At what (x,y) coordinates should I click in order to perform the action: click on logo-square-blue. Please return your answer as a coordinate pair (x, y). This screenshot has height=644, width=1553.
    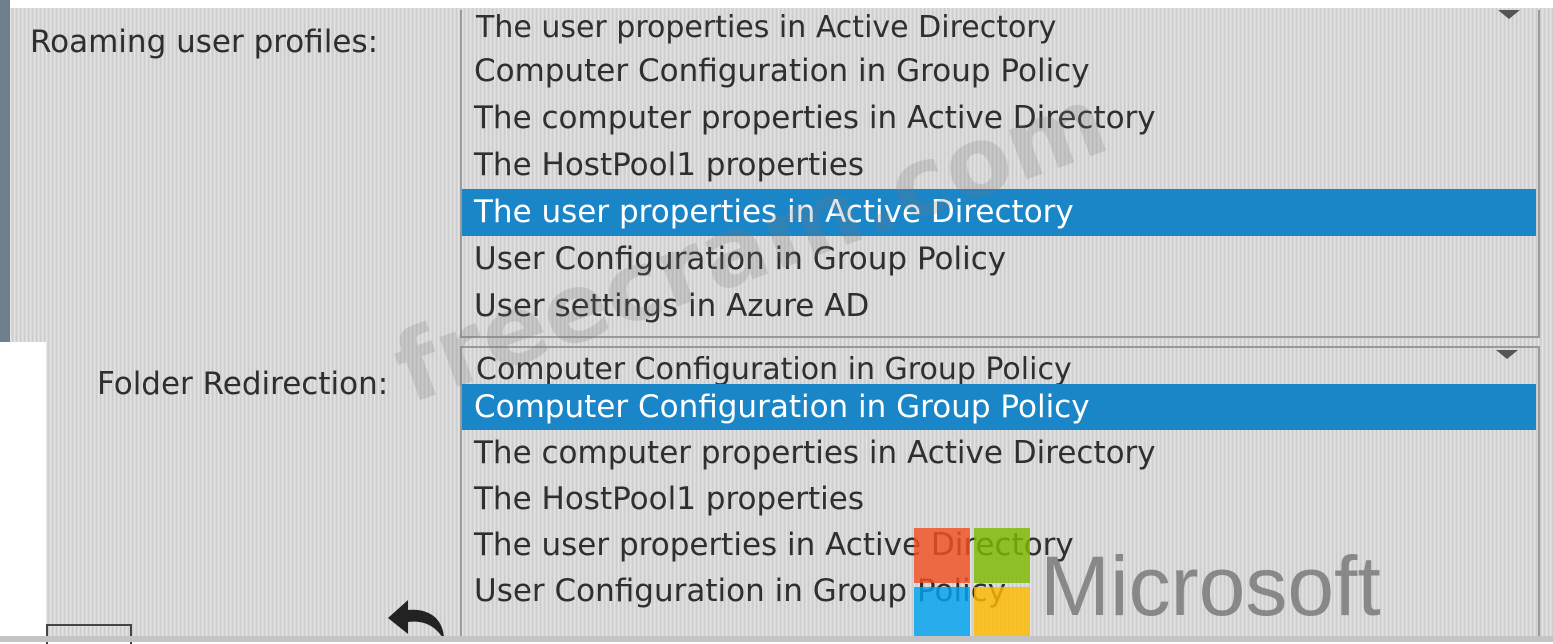
    Looking at the image, I should click on (942, 614).